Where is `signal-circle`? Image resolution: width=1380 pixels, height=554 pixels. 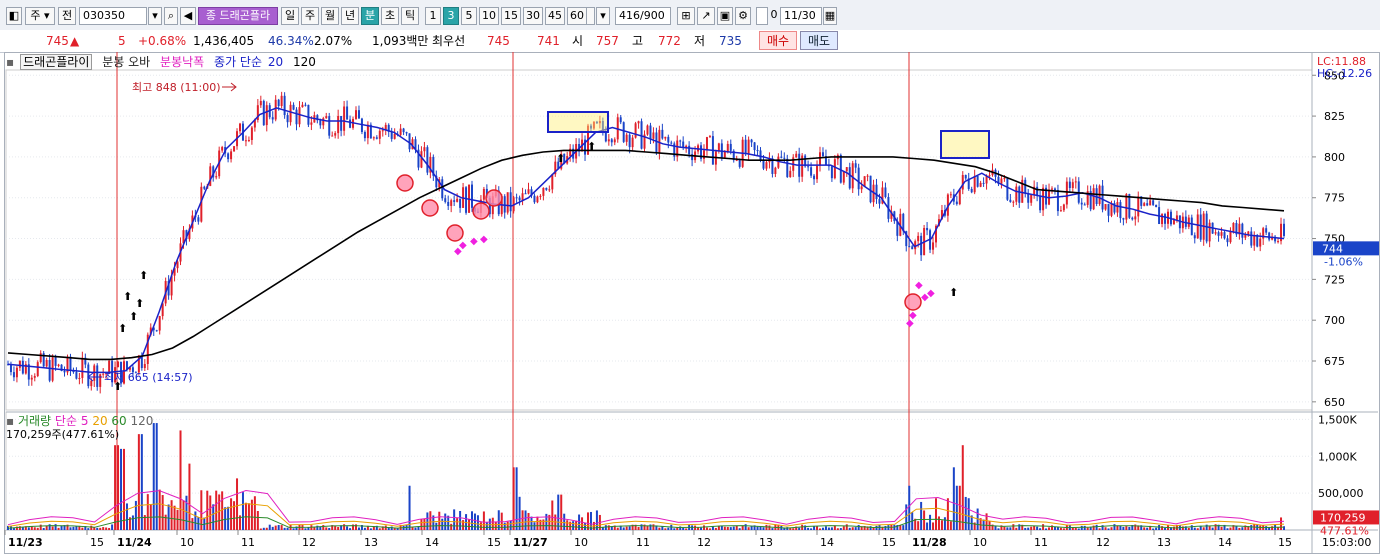
signal-circle is located at coordinates (494, 198).